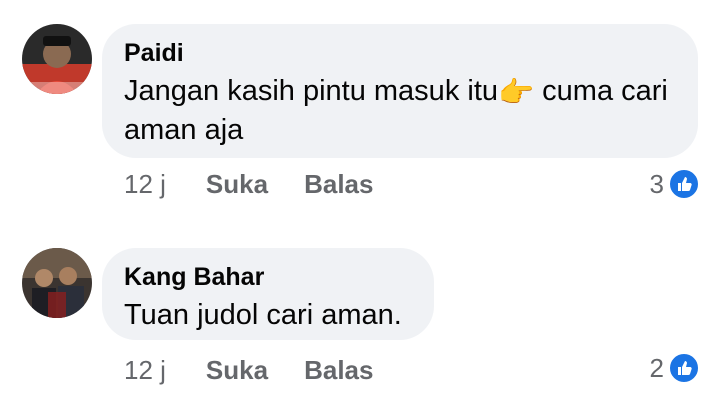  I want to click on reaction-count: 2, so click(656, 367).